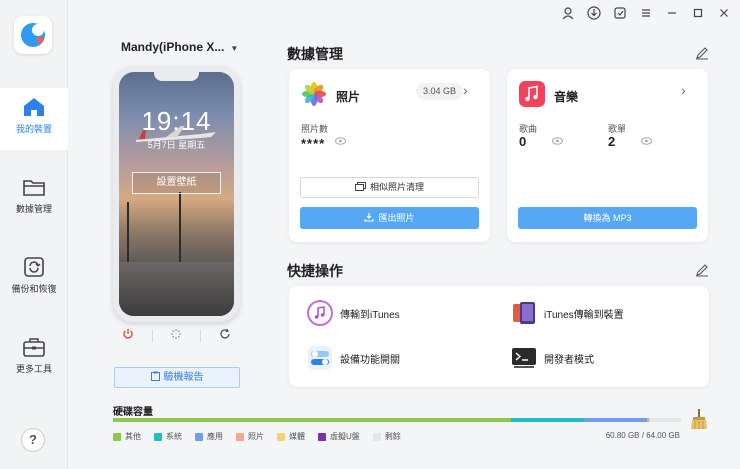 The height and width of the screenshot is (469, 740). I want to click on palm-tree-image, so click(180, 232).